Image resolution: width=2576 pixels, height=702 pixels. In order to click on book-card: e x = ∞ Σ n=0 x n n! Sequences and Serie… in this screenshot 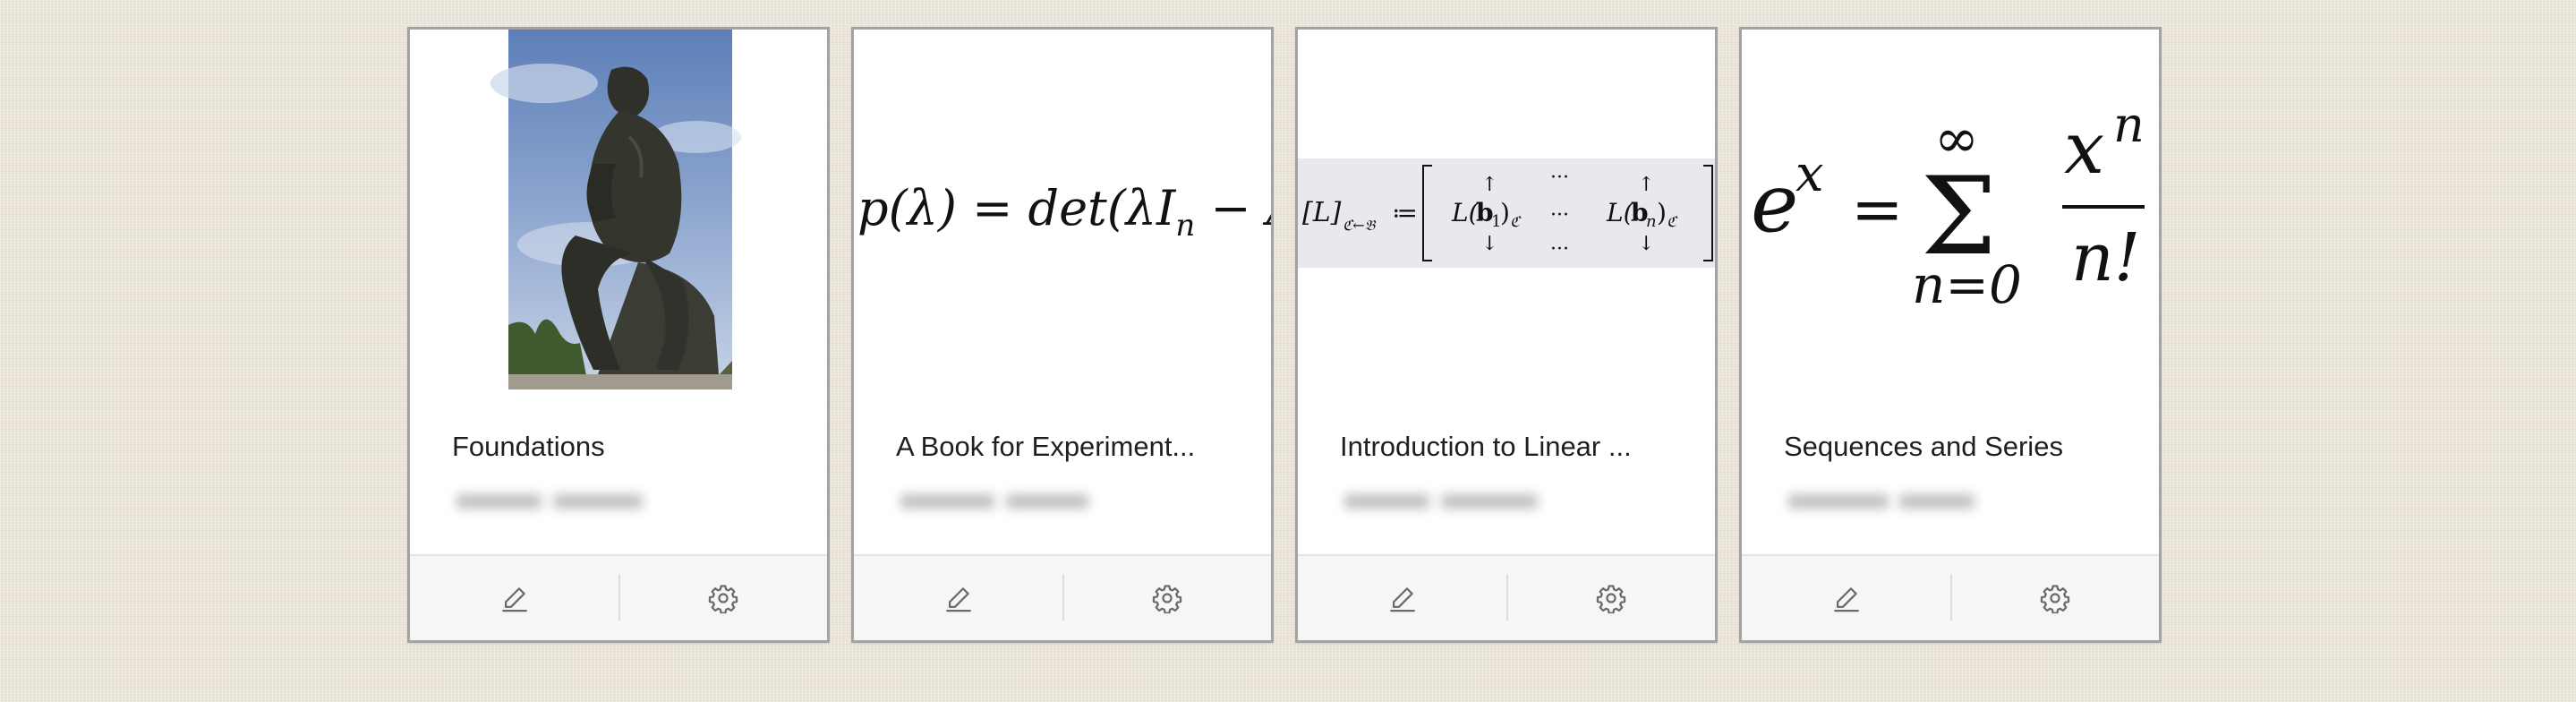, I will do `click(1950, 335)`.